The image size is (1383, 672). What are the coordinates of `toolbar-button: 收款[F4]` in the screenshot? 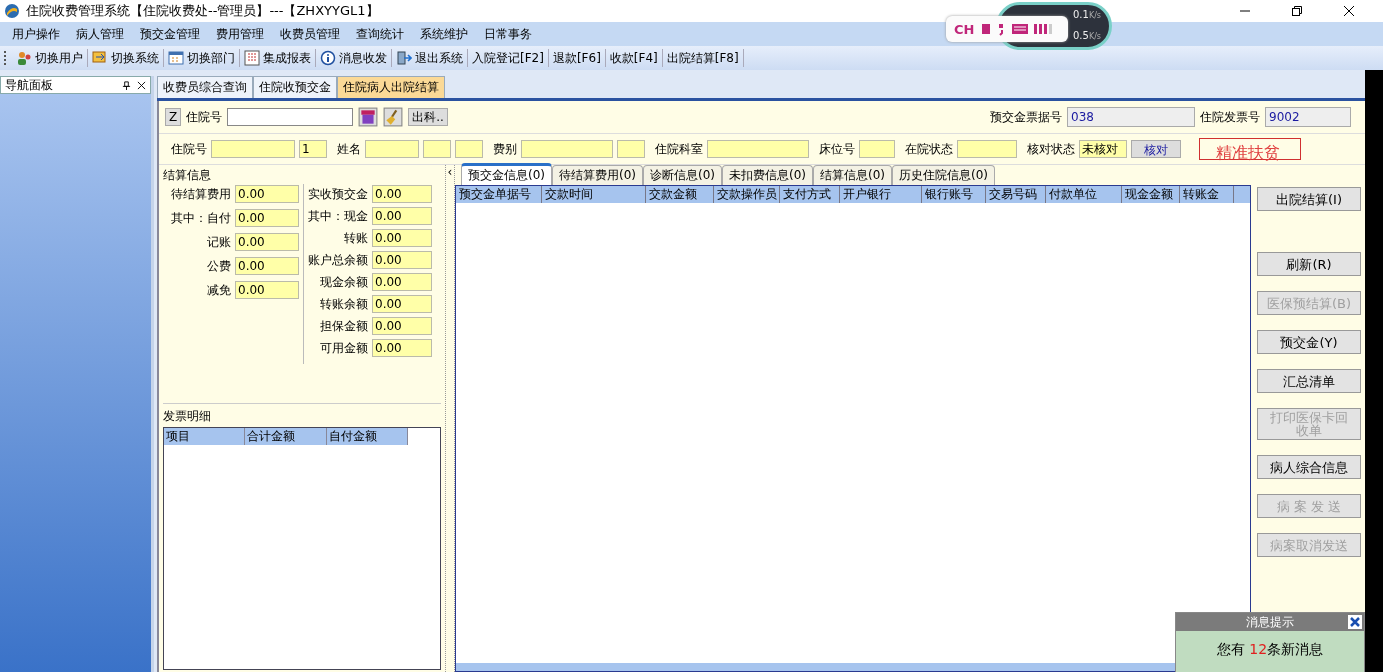 It's located at (634, 58).